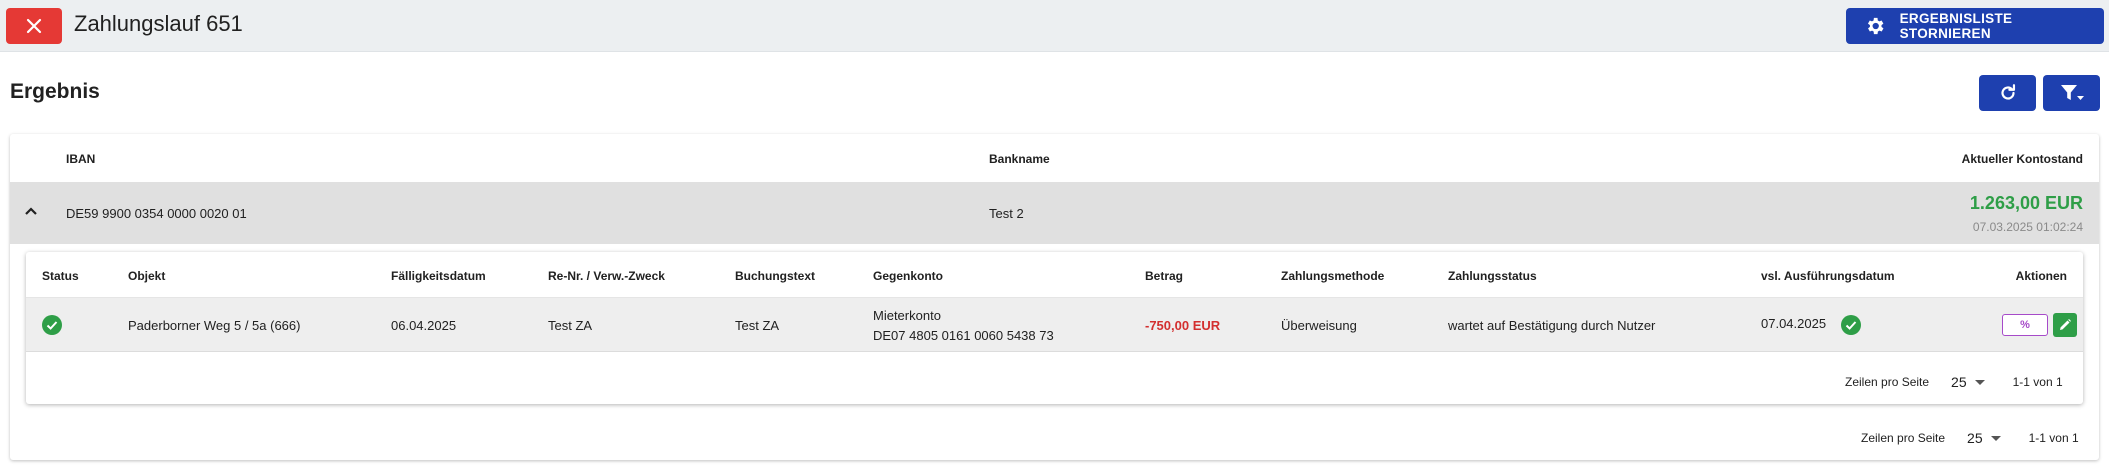  What do you see at coordinates (1875, 26) in the screenshot?
I see `gear-icon` at bounding box center [1875, 26].